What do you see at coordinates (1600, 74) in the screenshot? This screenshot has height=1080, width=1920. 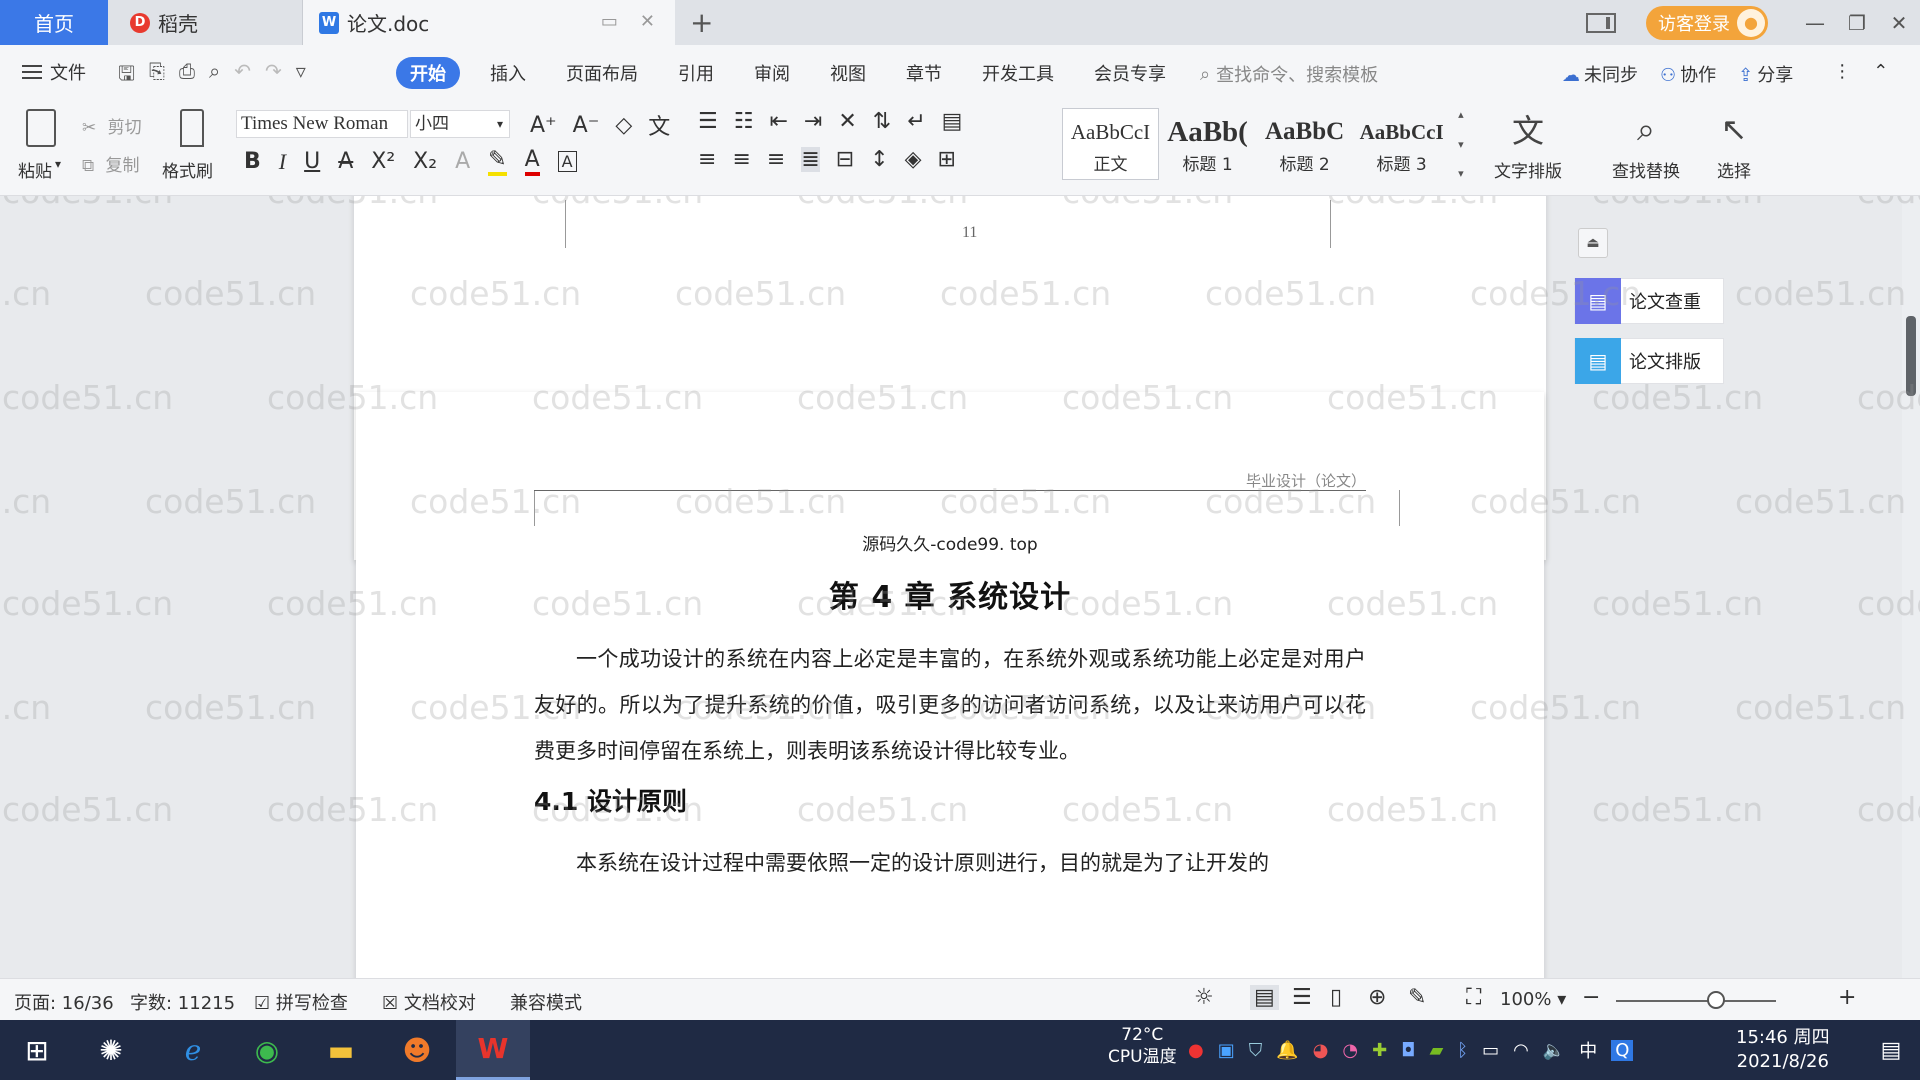 I see `sync-button: ☁ 未同步` at bounding box center [1600, 74].